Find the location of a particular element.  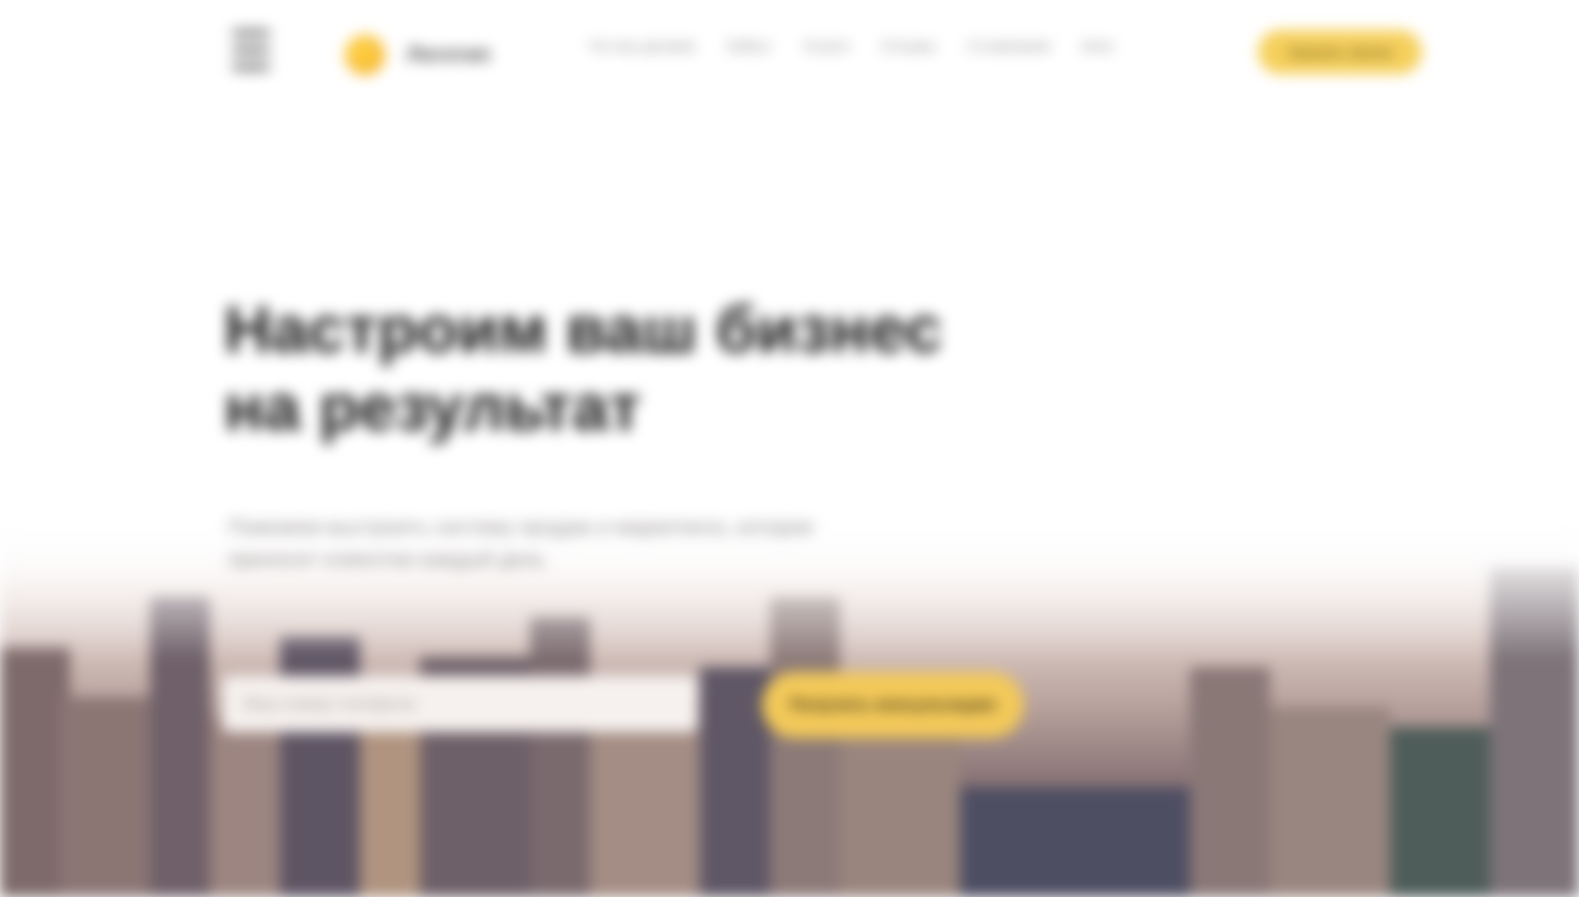

nav-item-cases: Кейсы is located at coordinates (749, 46).